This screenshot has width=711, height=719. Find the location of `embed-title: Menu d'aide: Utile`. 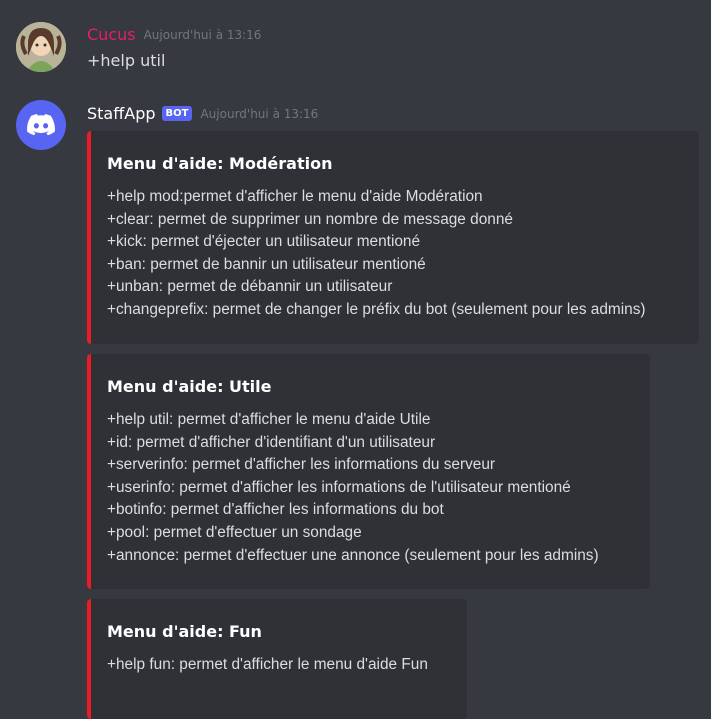

embed-title: Menu d'aide: Utile is located at coordinates (189, 386).